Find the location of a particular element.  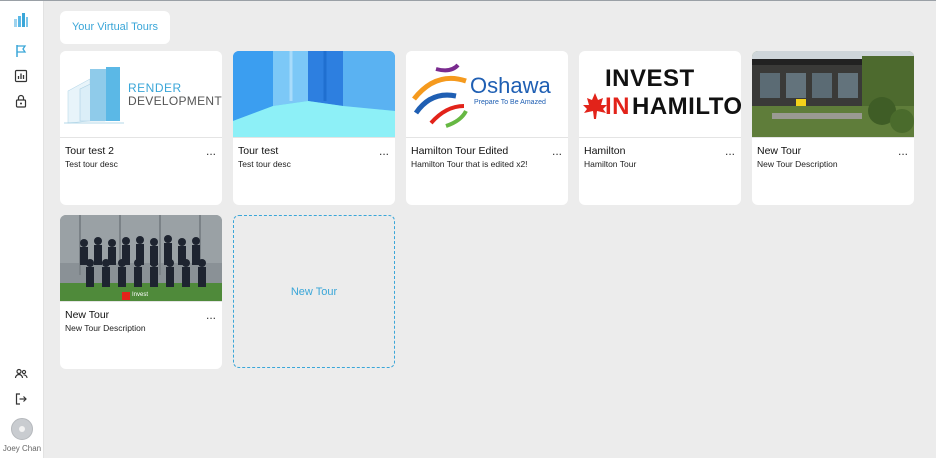

tour-title: Tour test 2 is located at coordinates (90, 151).